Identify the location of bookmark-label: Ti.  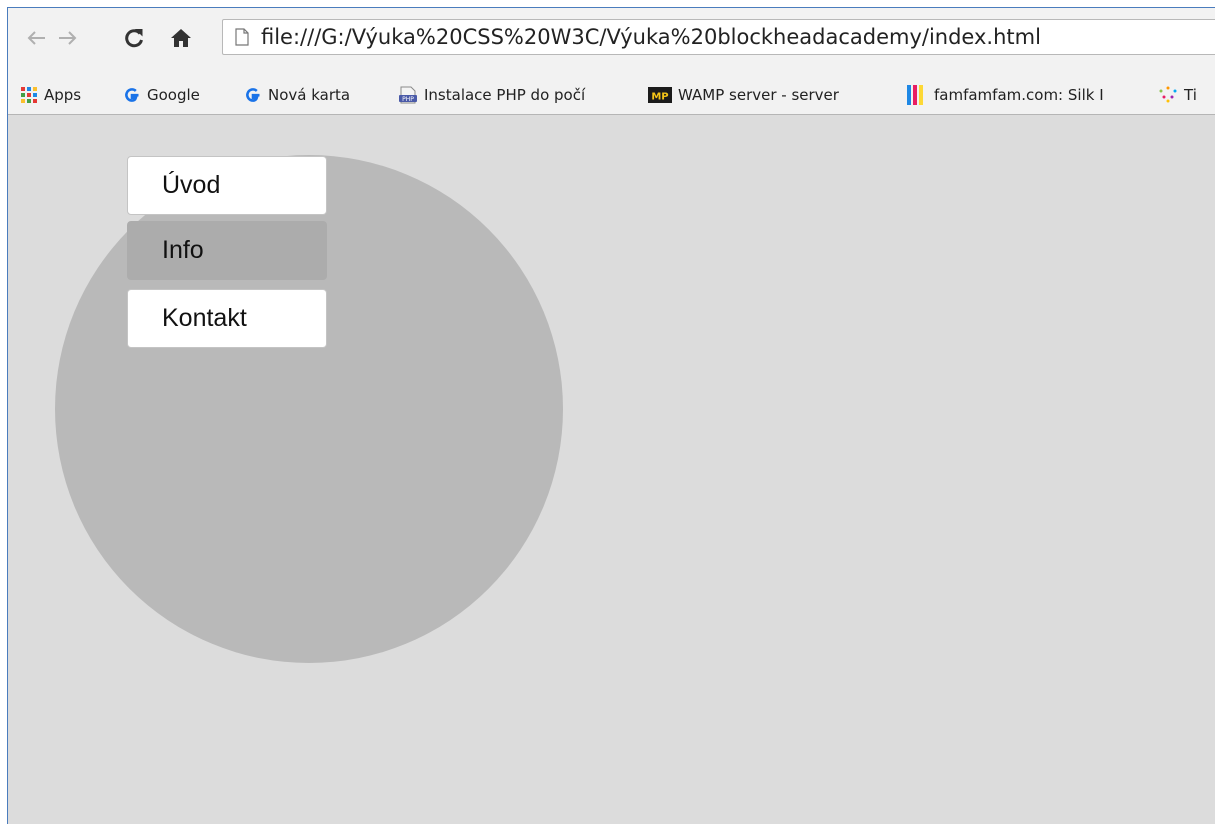
(1190, 95).